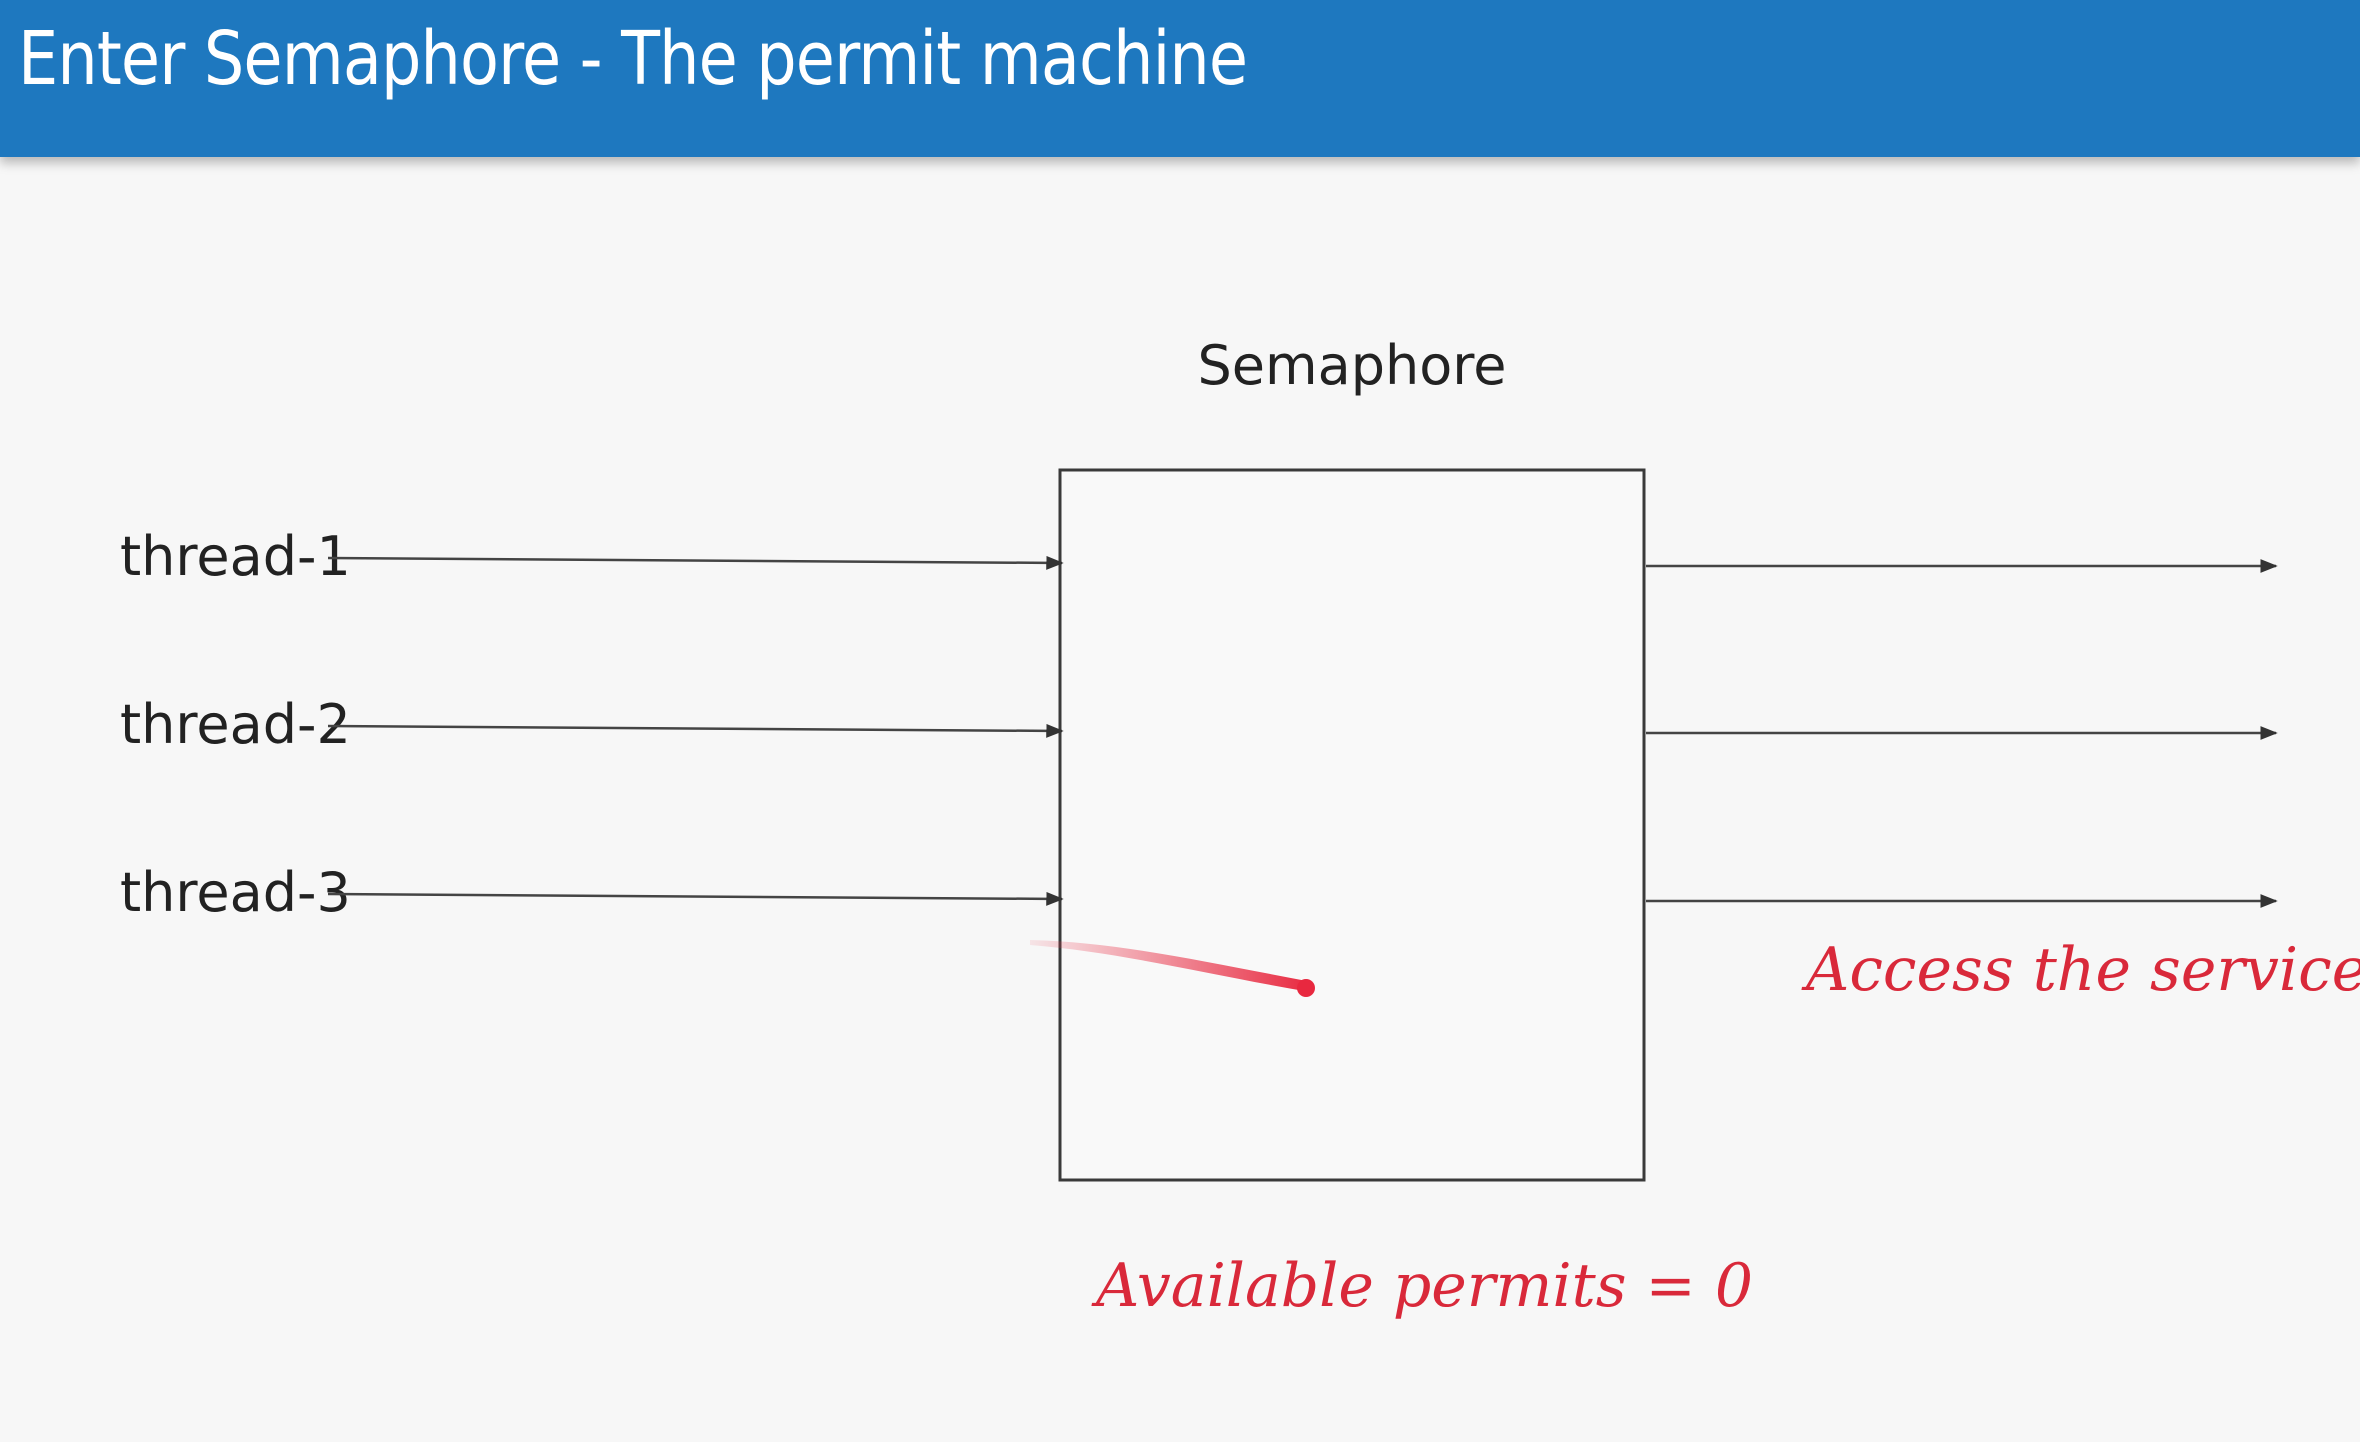 The width and height of the screenshot is (2360, 1442). I want to click on semaphore-box, so click(1352, 825).